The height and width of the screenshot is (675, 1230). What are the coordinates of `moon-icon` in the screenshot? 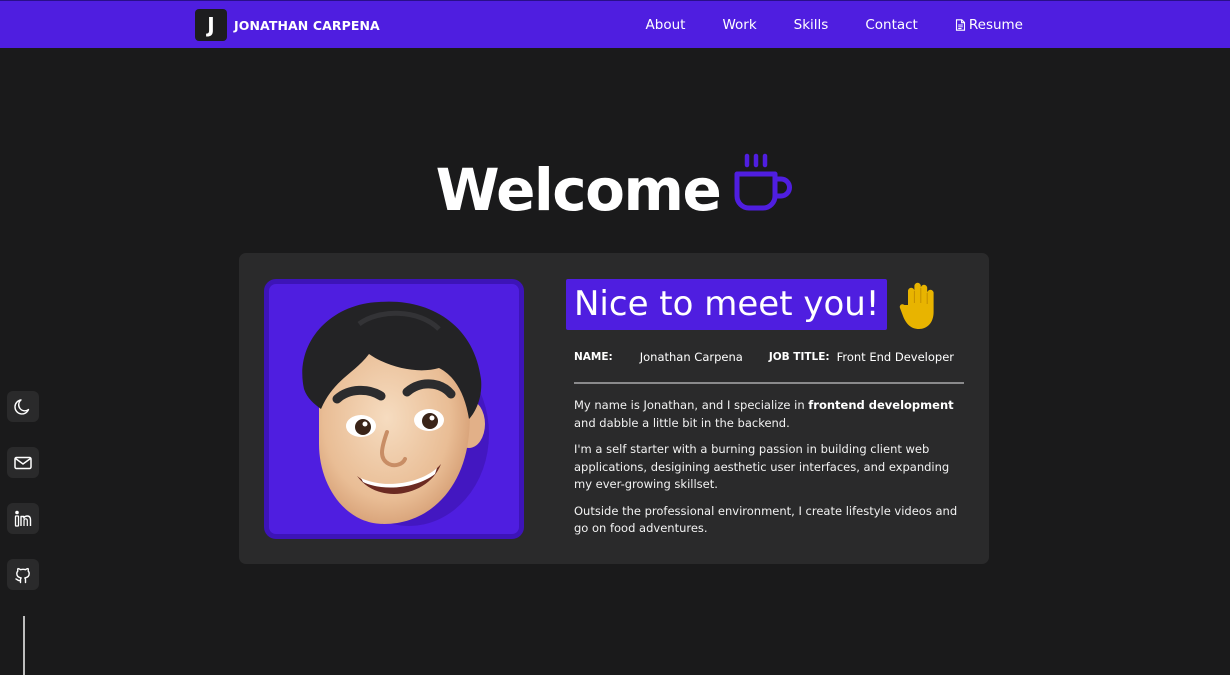 It's located at (22, 406).